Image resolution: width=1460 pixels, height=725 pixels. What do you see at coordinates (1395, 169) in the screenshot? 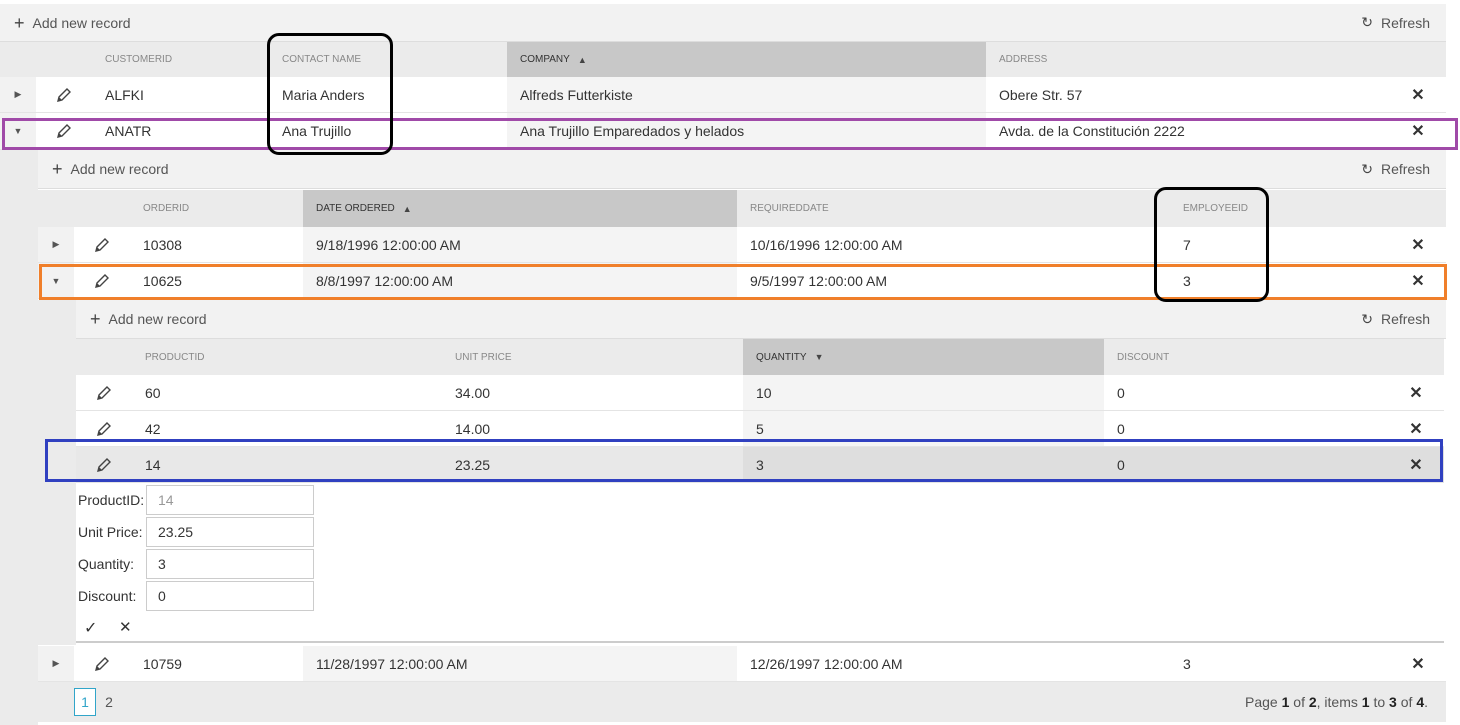
I see `refresh-orders-button: ↻ Refresh` at bounding box center [1395, 169].